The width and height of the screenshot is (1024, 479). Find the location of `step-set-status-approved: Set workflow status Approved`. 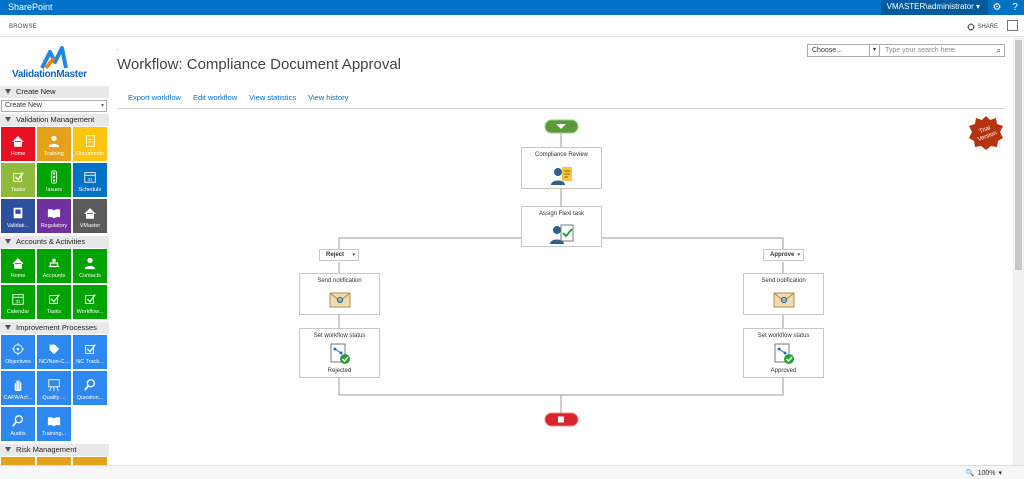

step-set-status-approved: Set workflow status Approved is located at coordinates (783, 353).